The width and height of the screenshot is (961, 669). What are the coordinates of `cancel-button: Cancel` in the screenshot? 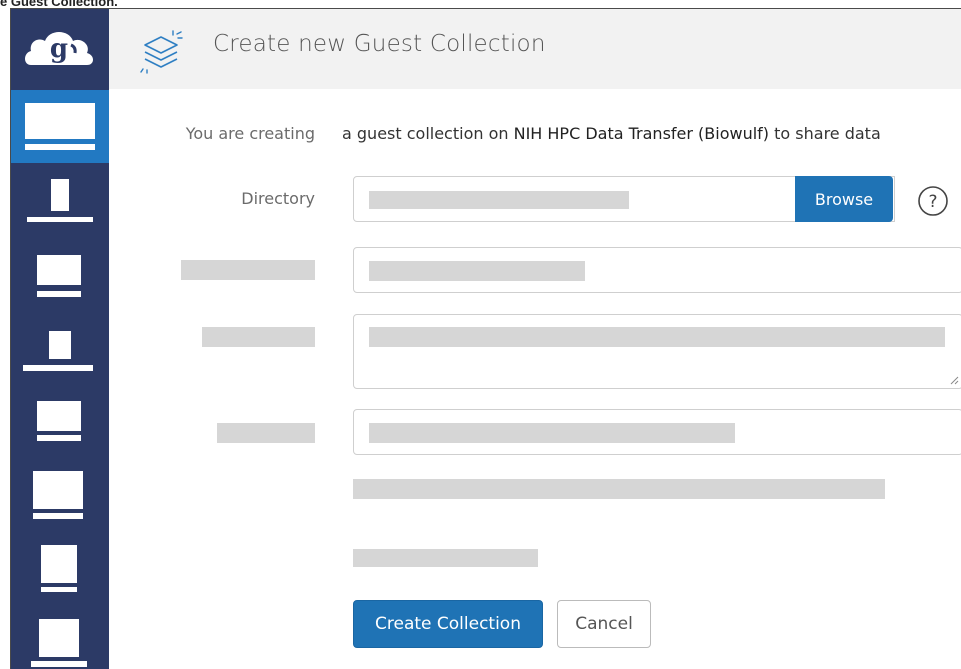 It's located at (604, 624).